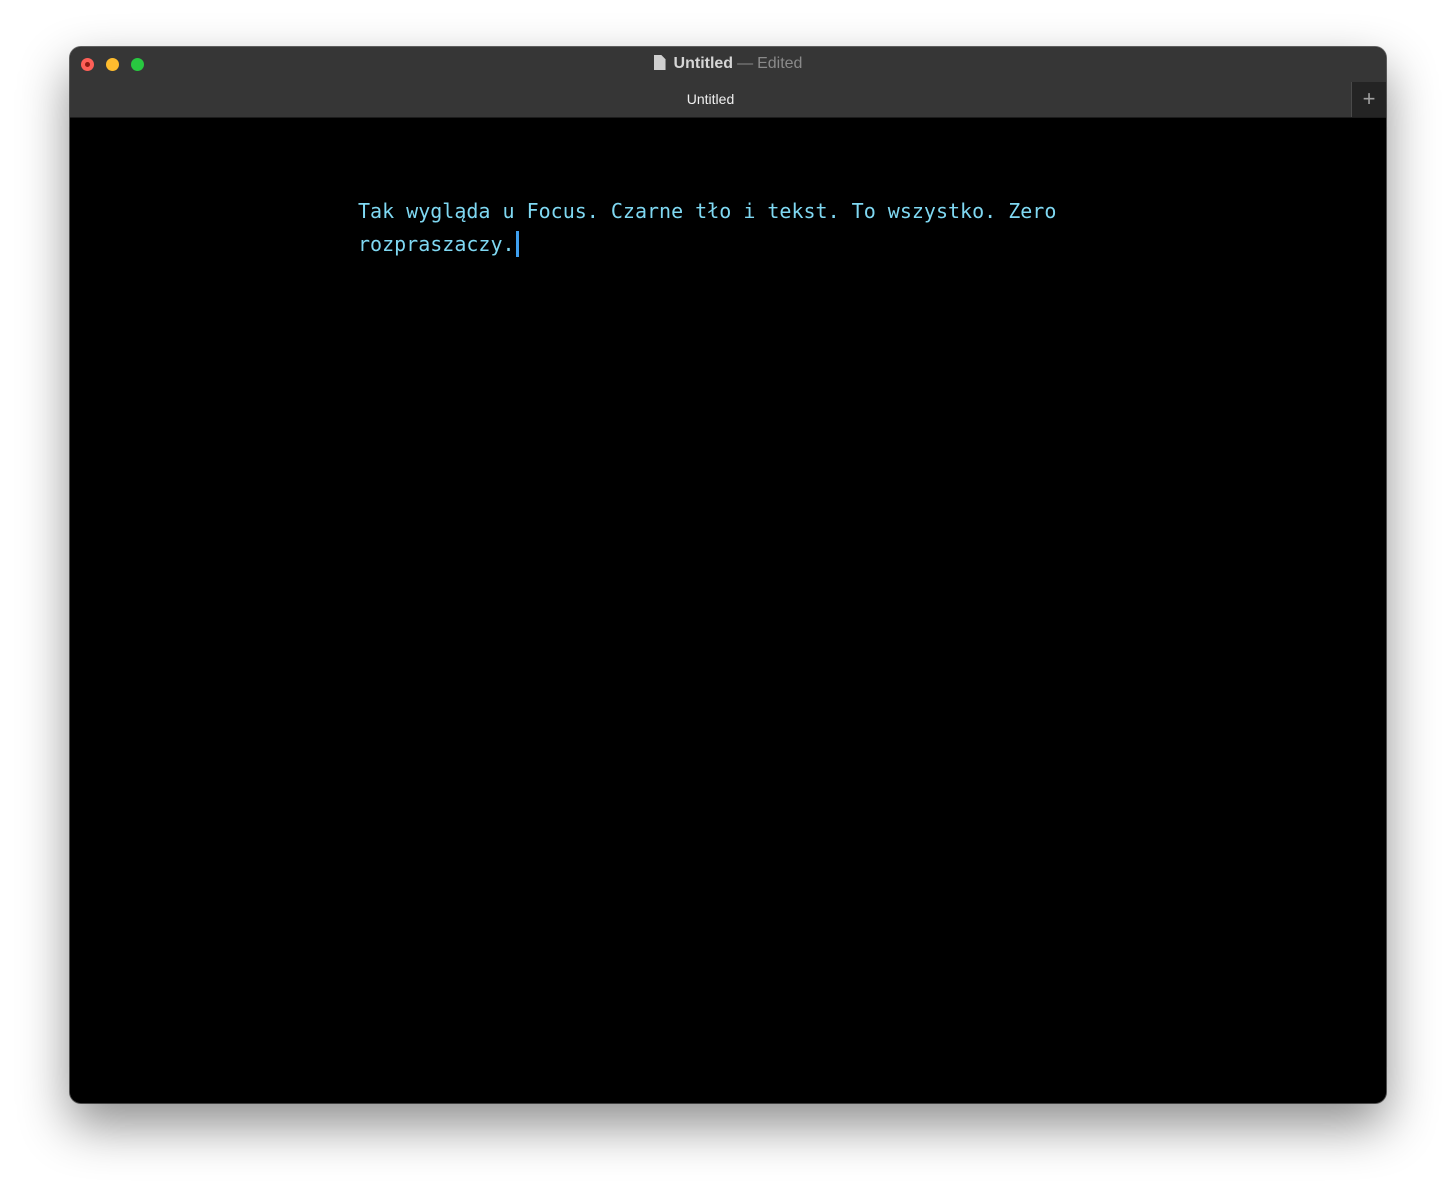  What do you see at coordinates (436, 244) in the screenshot?
I see `text-line: rozpraszaczy.` at bounding box center [436, 244].